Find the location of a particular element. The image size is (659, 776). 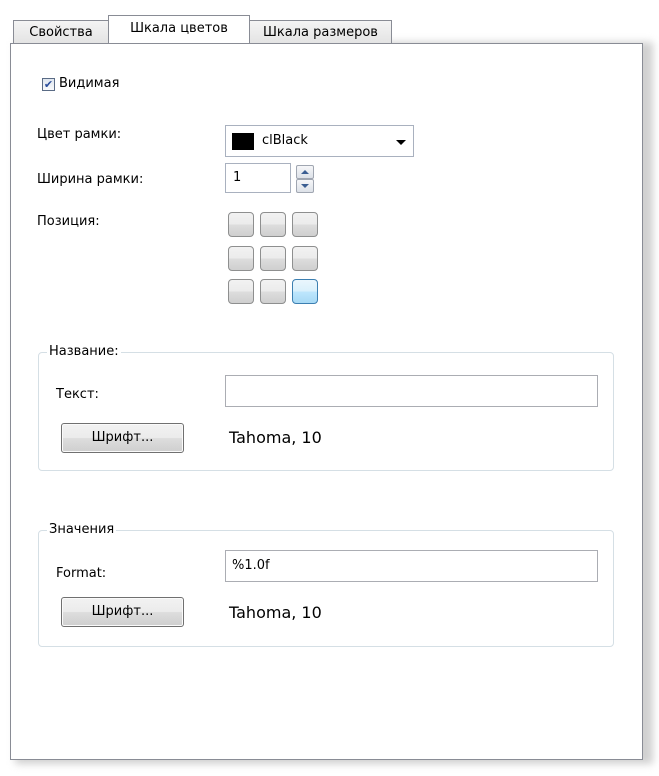

position-middle-right-button is located at coordinates (305, 258).